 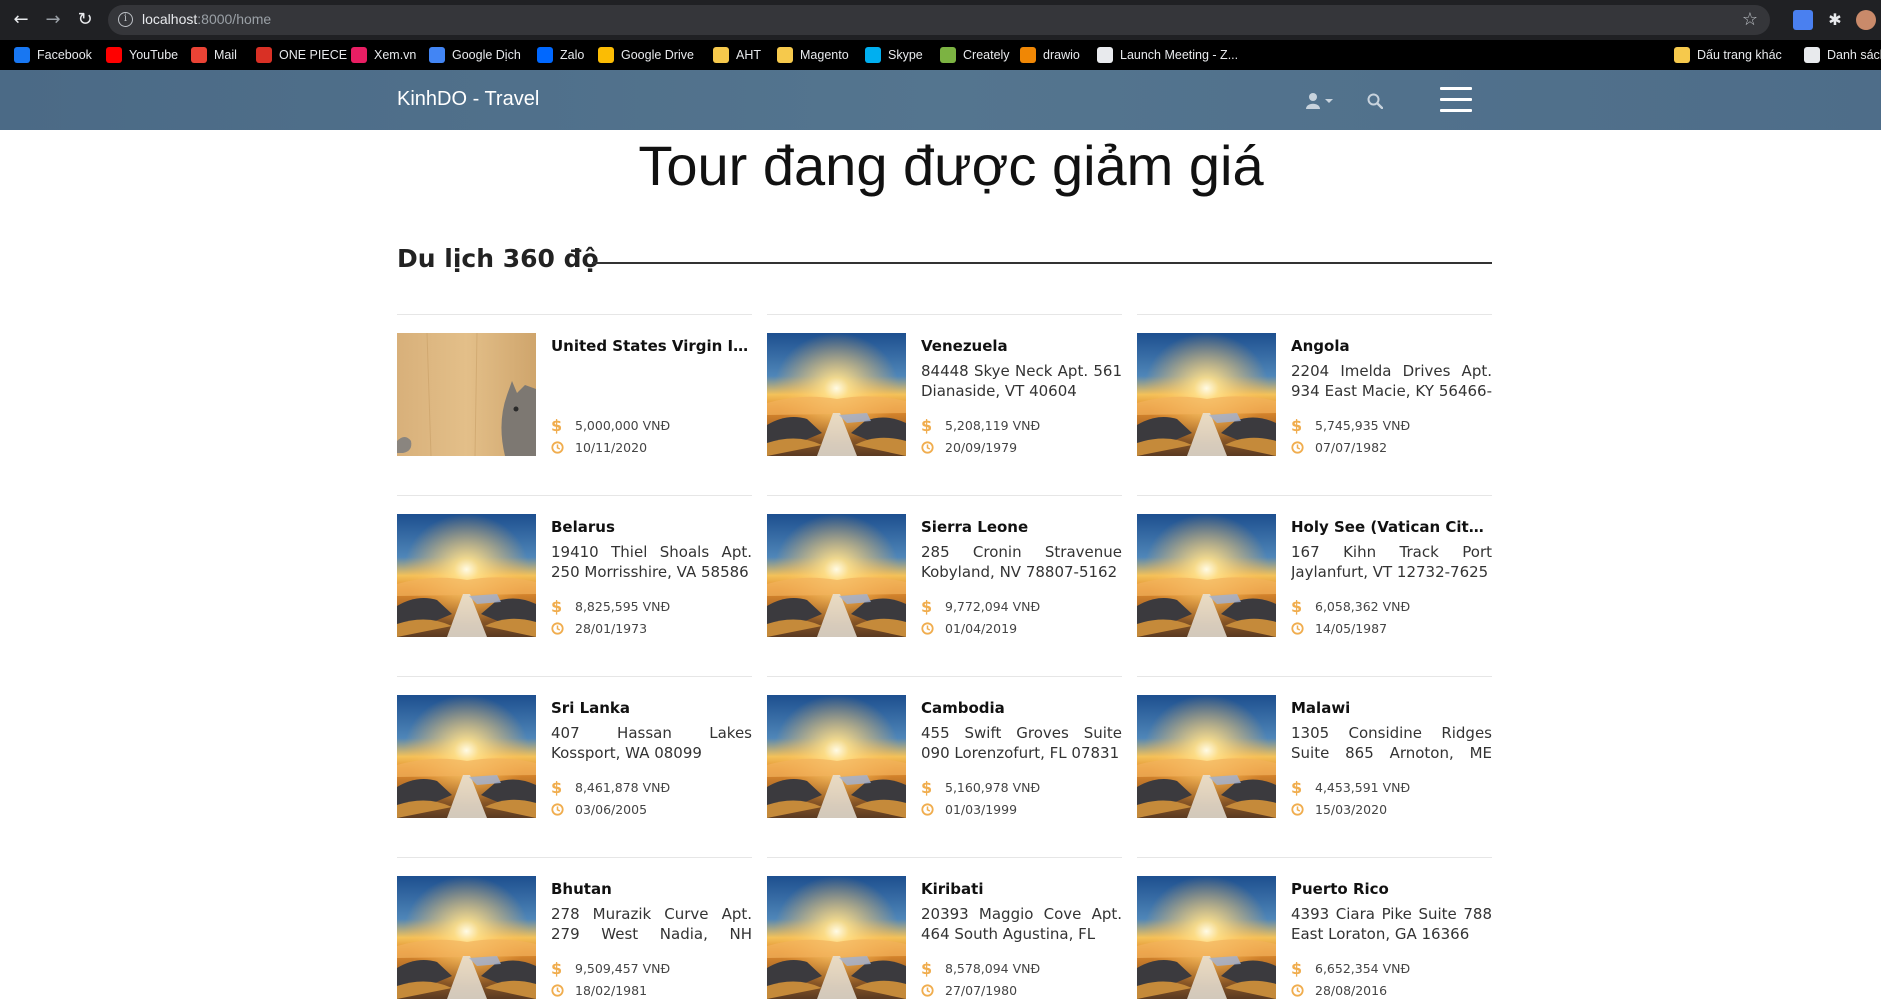 I want to click on tour-date: 01/03/1999, so click(x=969, y=809).